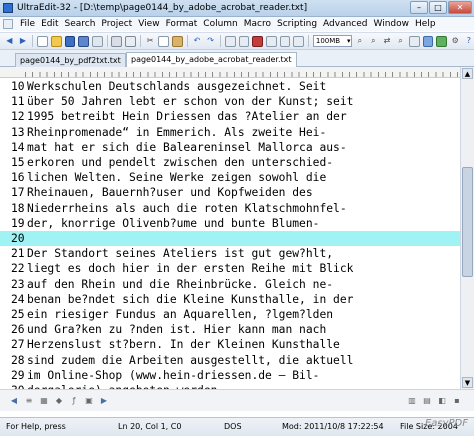  I want to click on undo-icon: ↶, so click(197, 41).